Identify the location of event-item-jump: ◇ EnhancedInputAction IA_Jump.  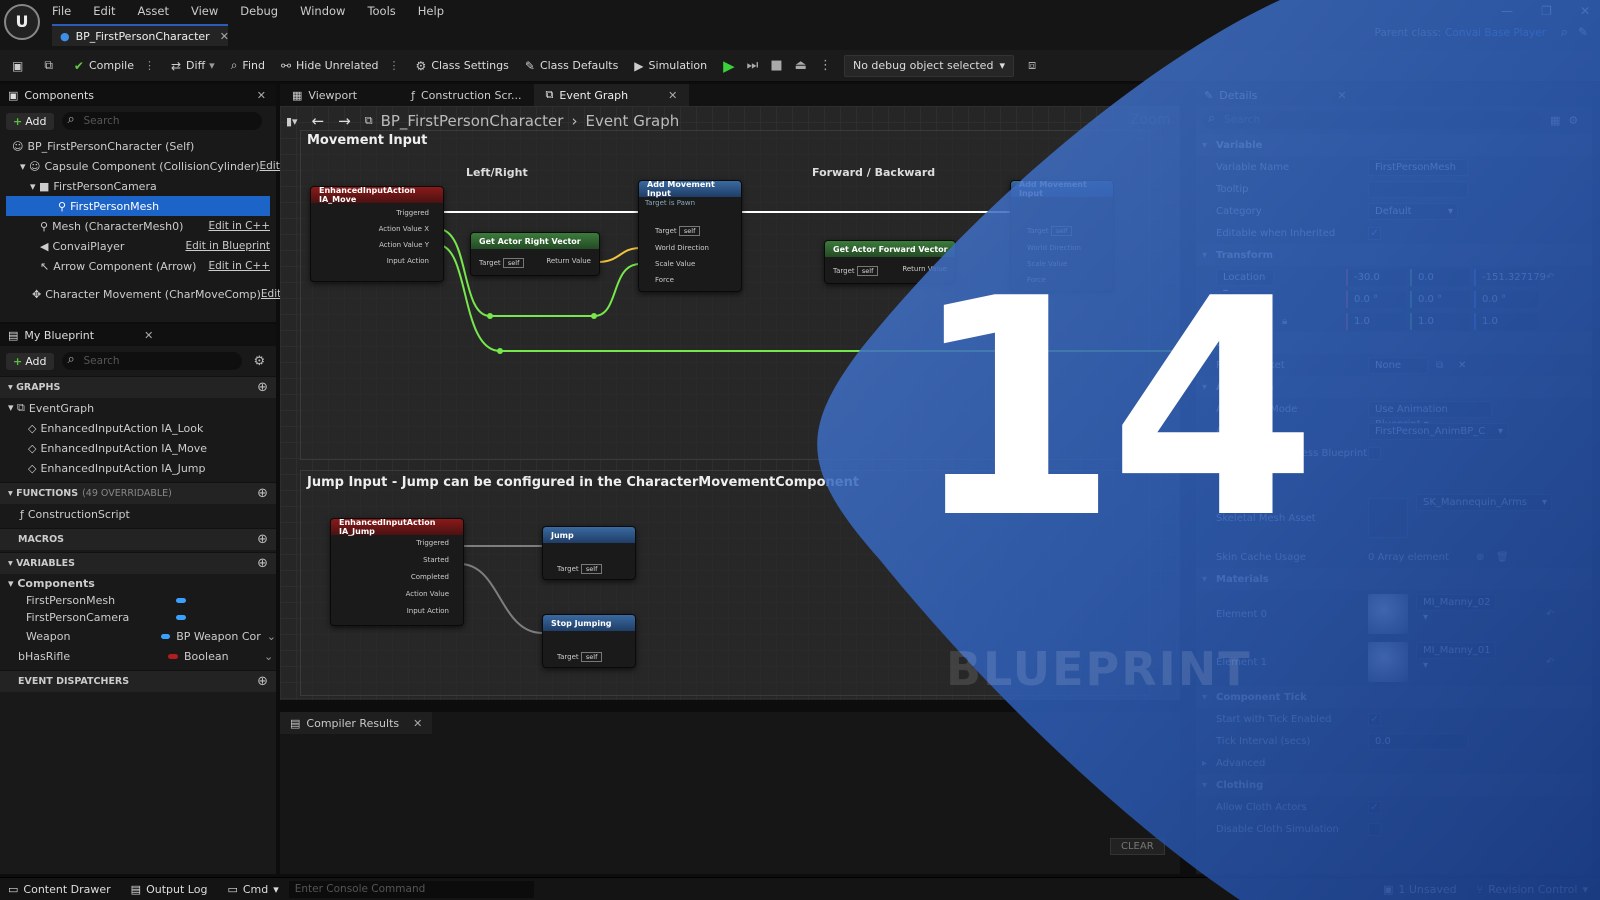
(138, 468).